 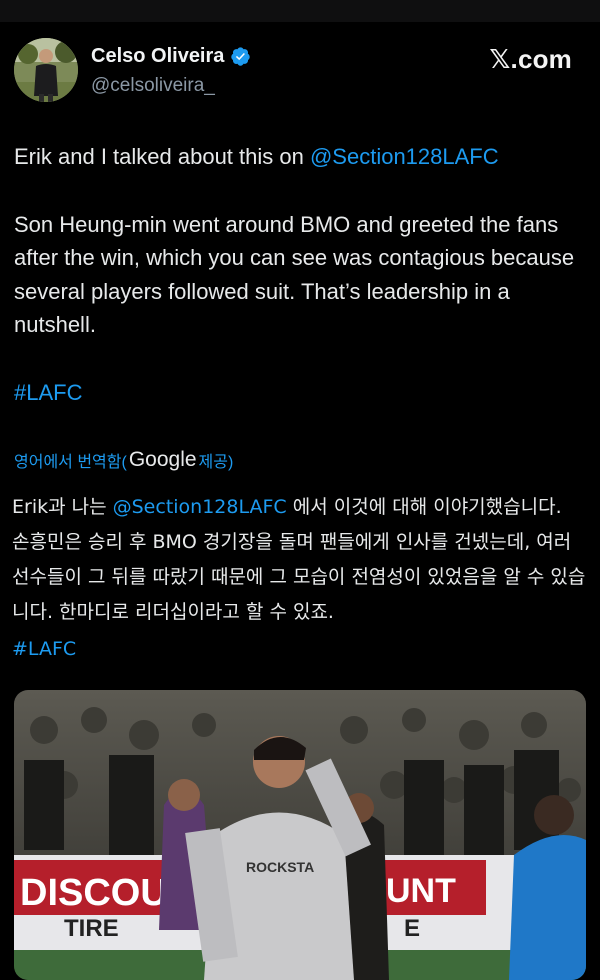 What do you see at coordinates (157, 56) in the screenshot?
I see `author-name: Celso Oliveira` at bounding box center [157, 56].